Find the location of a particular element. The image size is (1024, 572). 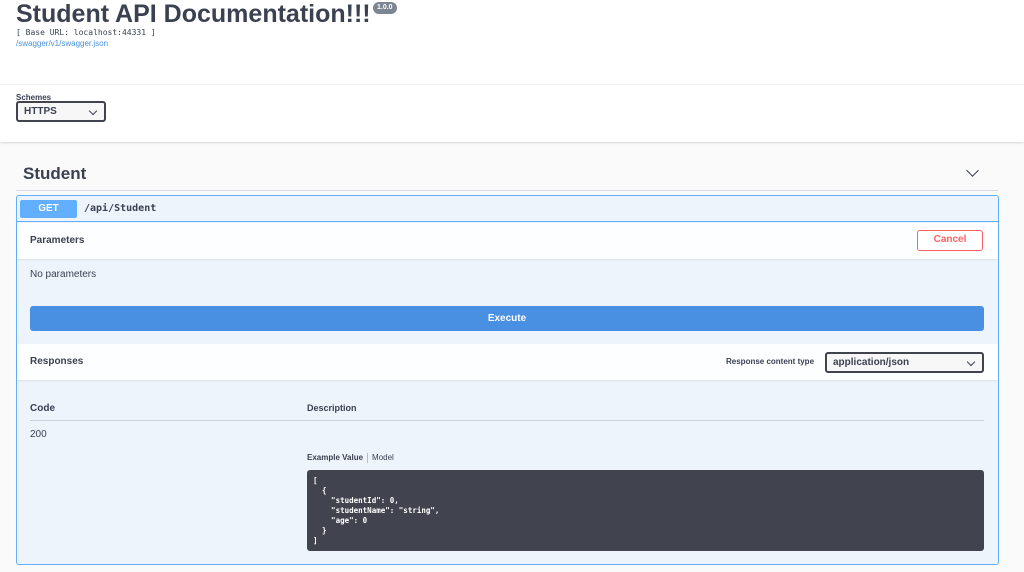

base-url: [ Base URL: localhost:44331 ] is located at coordinates (86, 32).